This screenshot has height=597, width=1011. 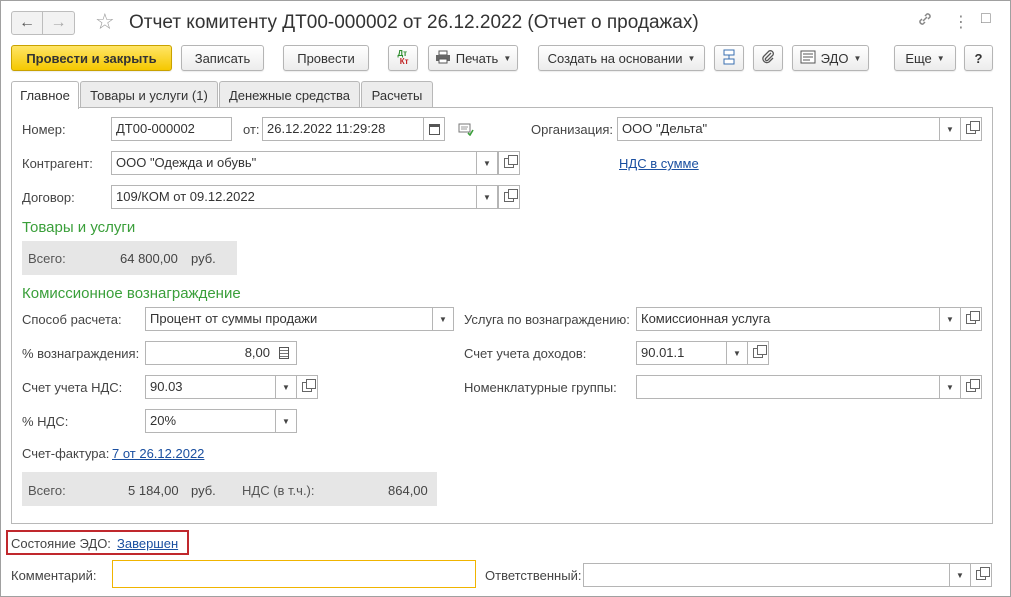 What do you see at coordinates (105, 22) in the screenshot?
I see `star-icon: ☆` at bounding box center [105, 22].